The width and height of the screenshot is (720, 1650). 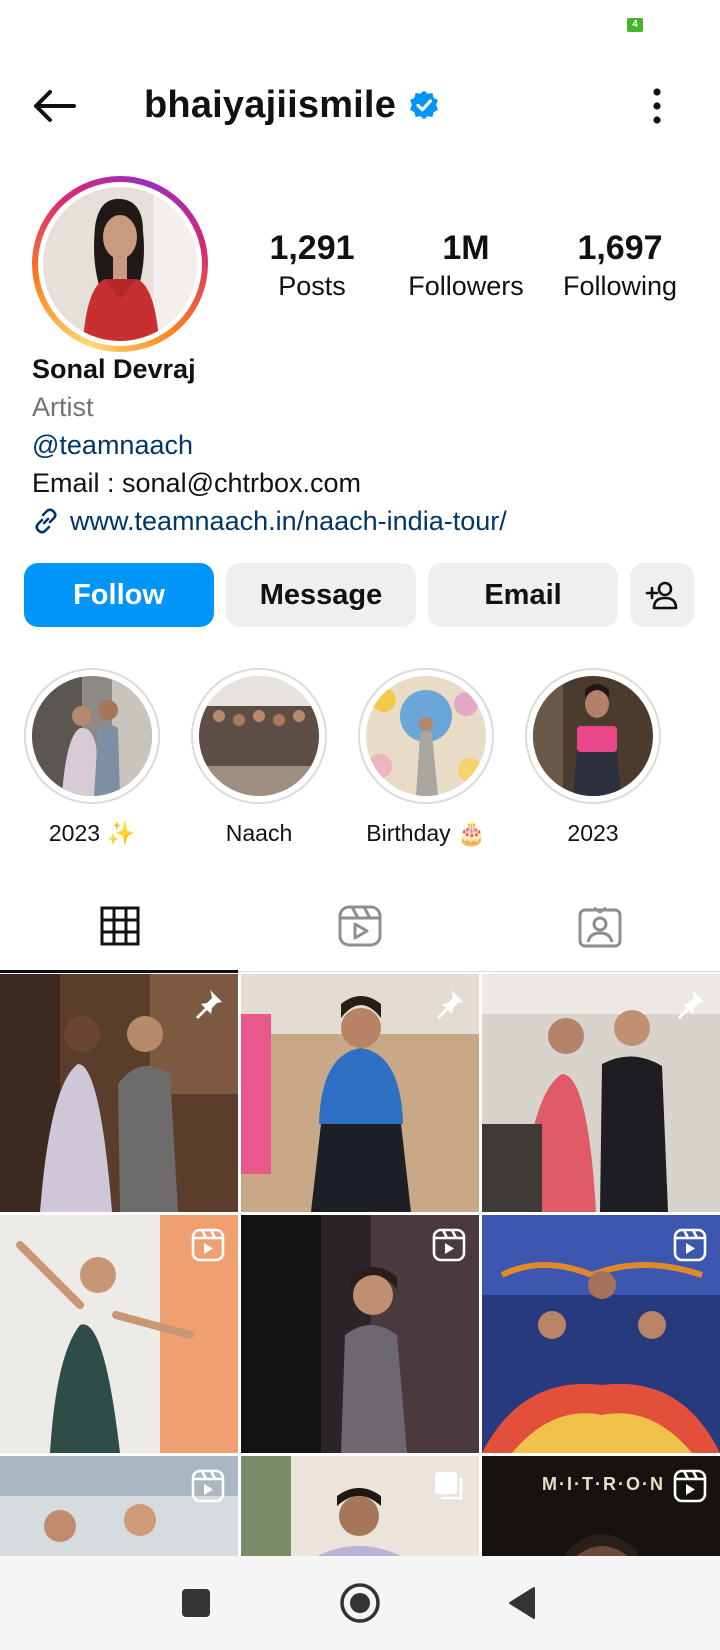 What do you see at coordinates (360, 25) in the screenshot?
I see `status-bar: 4` at bounding box center [360, 25].